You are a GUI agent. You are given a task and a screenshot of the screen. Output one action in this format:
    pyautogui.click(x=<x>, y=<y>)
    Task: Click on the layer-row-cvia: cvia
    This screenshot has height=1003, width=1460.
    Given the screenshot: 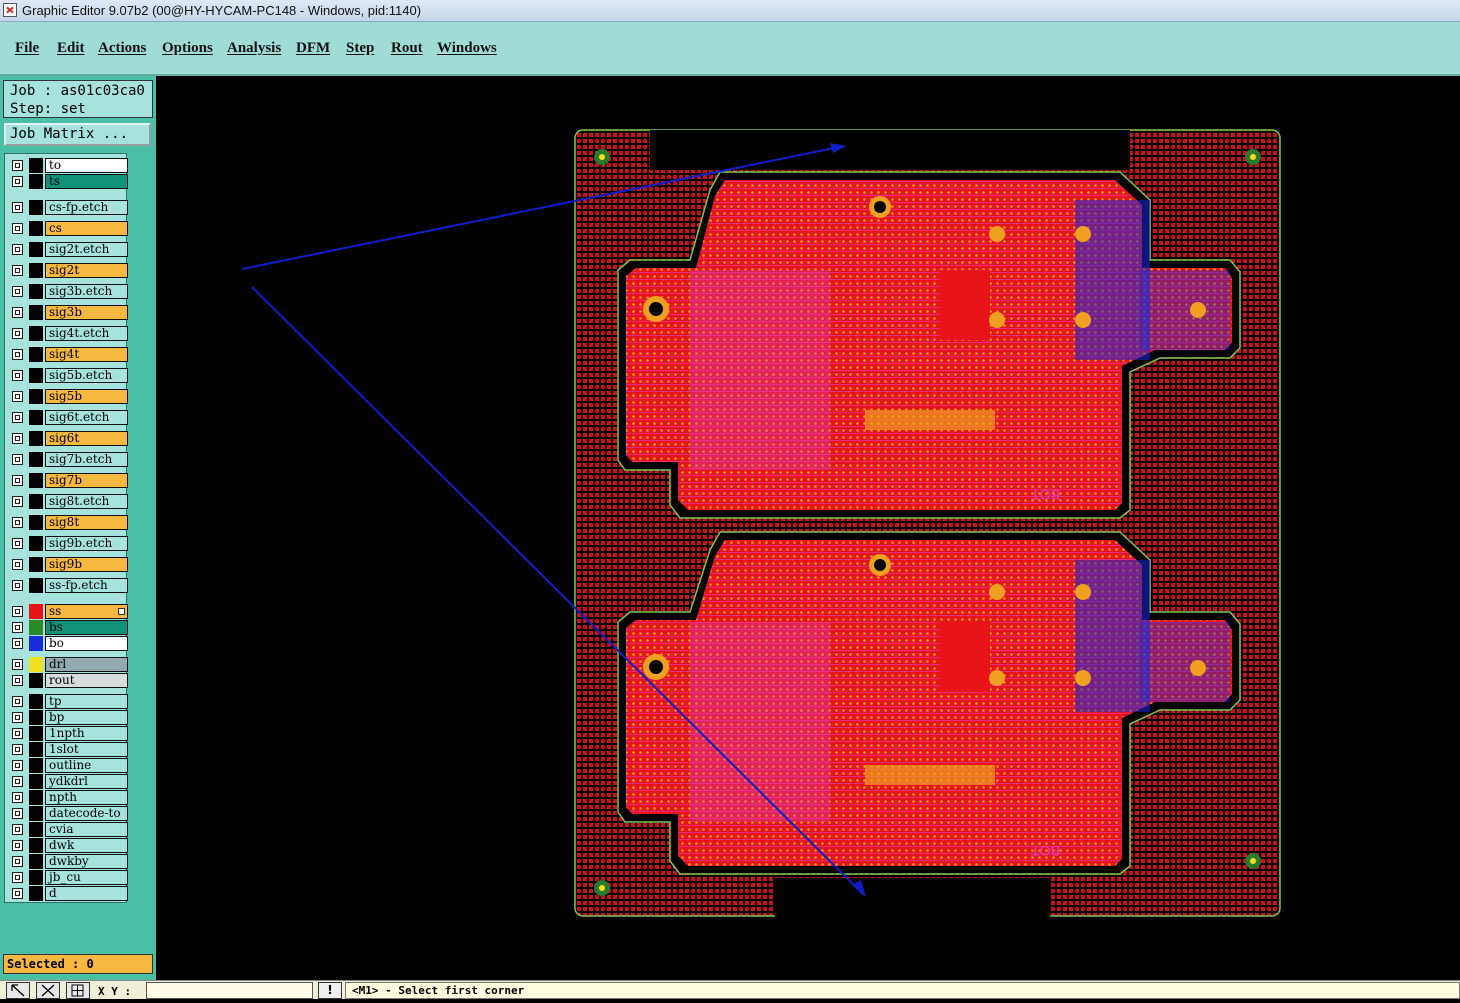 What is the action you would take?
    pyautogui.click(x=68, y=829)
    